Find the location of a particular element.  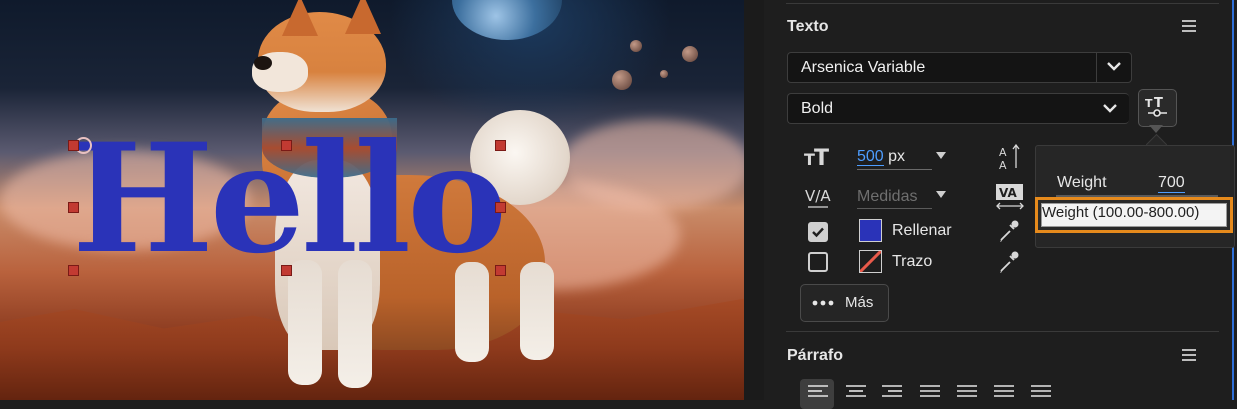

fill-label: Rellenar is located at coordinates (922, 230).